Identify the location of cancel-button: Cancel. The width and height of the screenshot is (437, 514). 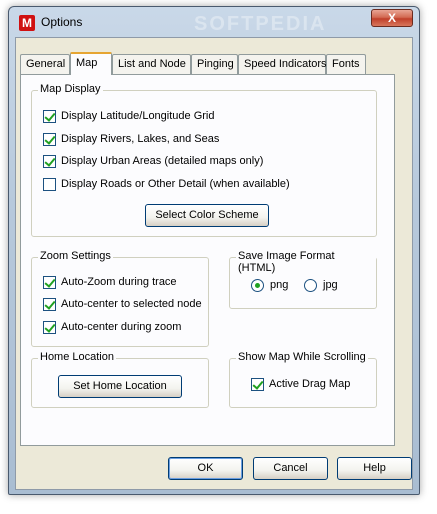
(290, 468).